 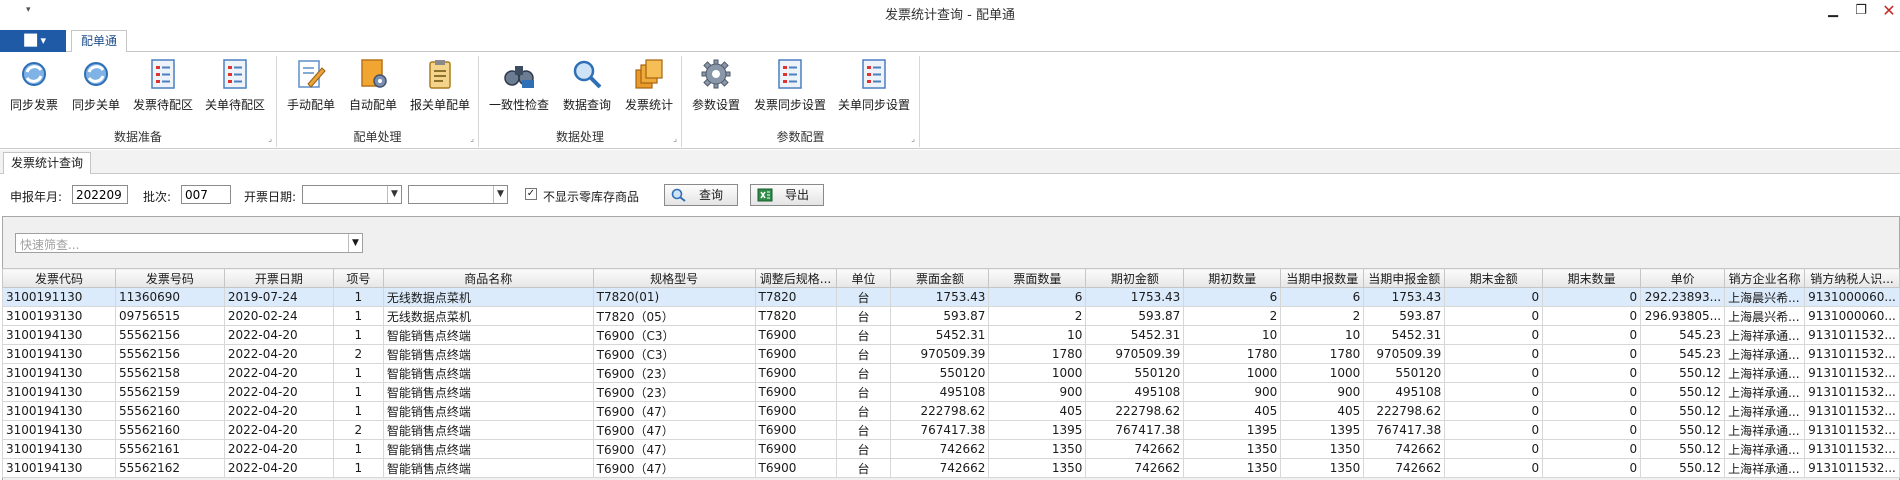 What do you see at coordinates (674, 278) in the screenshot?
I see `column-header: 规格型号` at bounding box center [674, 278].